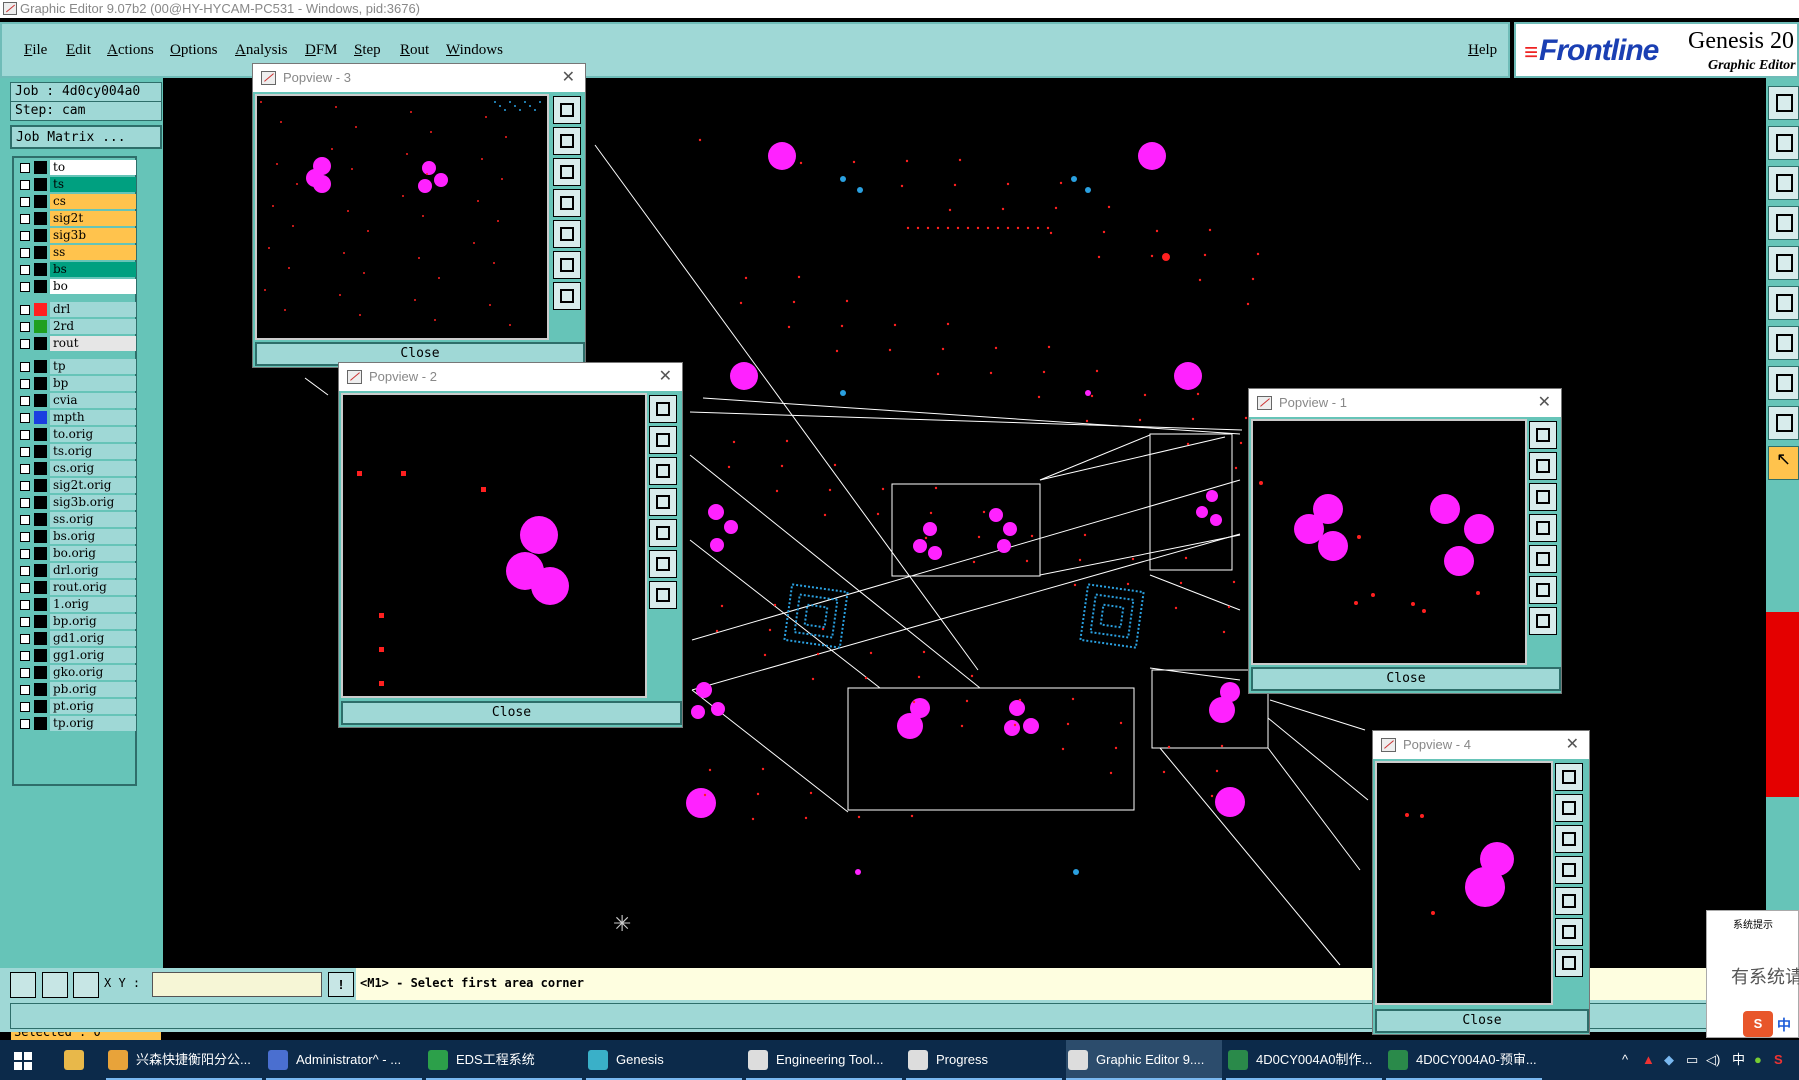  What do you see at coordinates (1783, 263) in the screenshot?
I see `tool-circle-icon` at bounding box center [1783, 263].